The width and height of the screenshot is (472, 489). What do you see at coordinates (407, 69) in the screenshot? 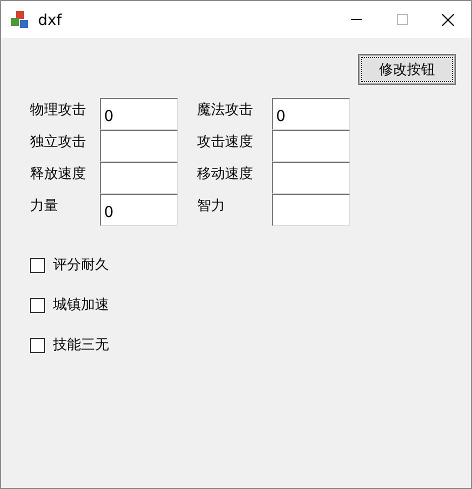
I see `modify-button: 修改按钮` at bounding box center [407, 69].